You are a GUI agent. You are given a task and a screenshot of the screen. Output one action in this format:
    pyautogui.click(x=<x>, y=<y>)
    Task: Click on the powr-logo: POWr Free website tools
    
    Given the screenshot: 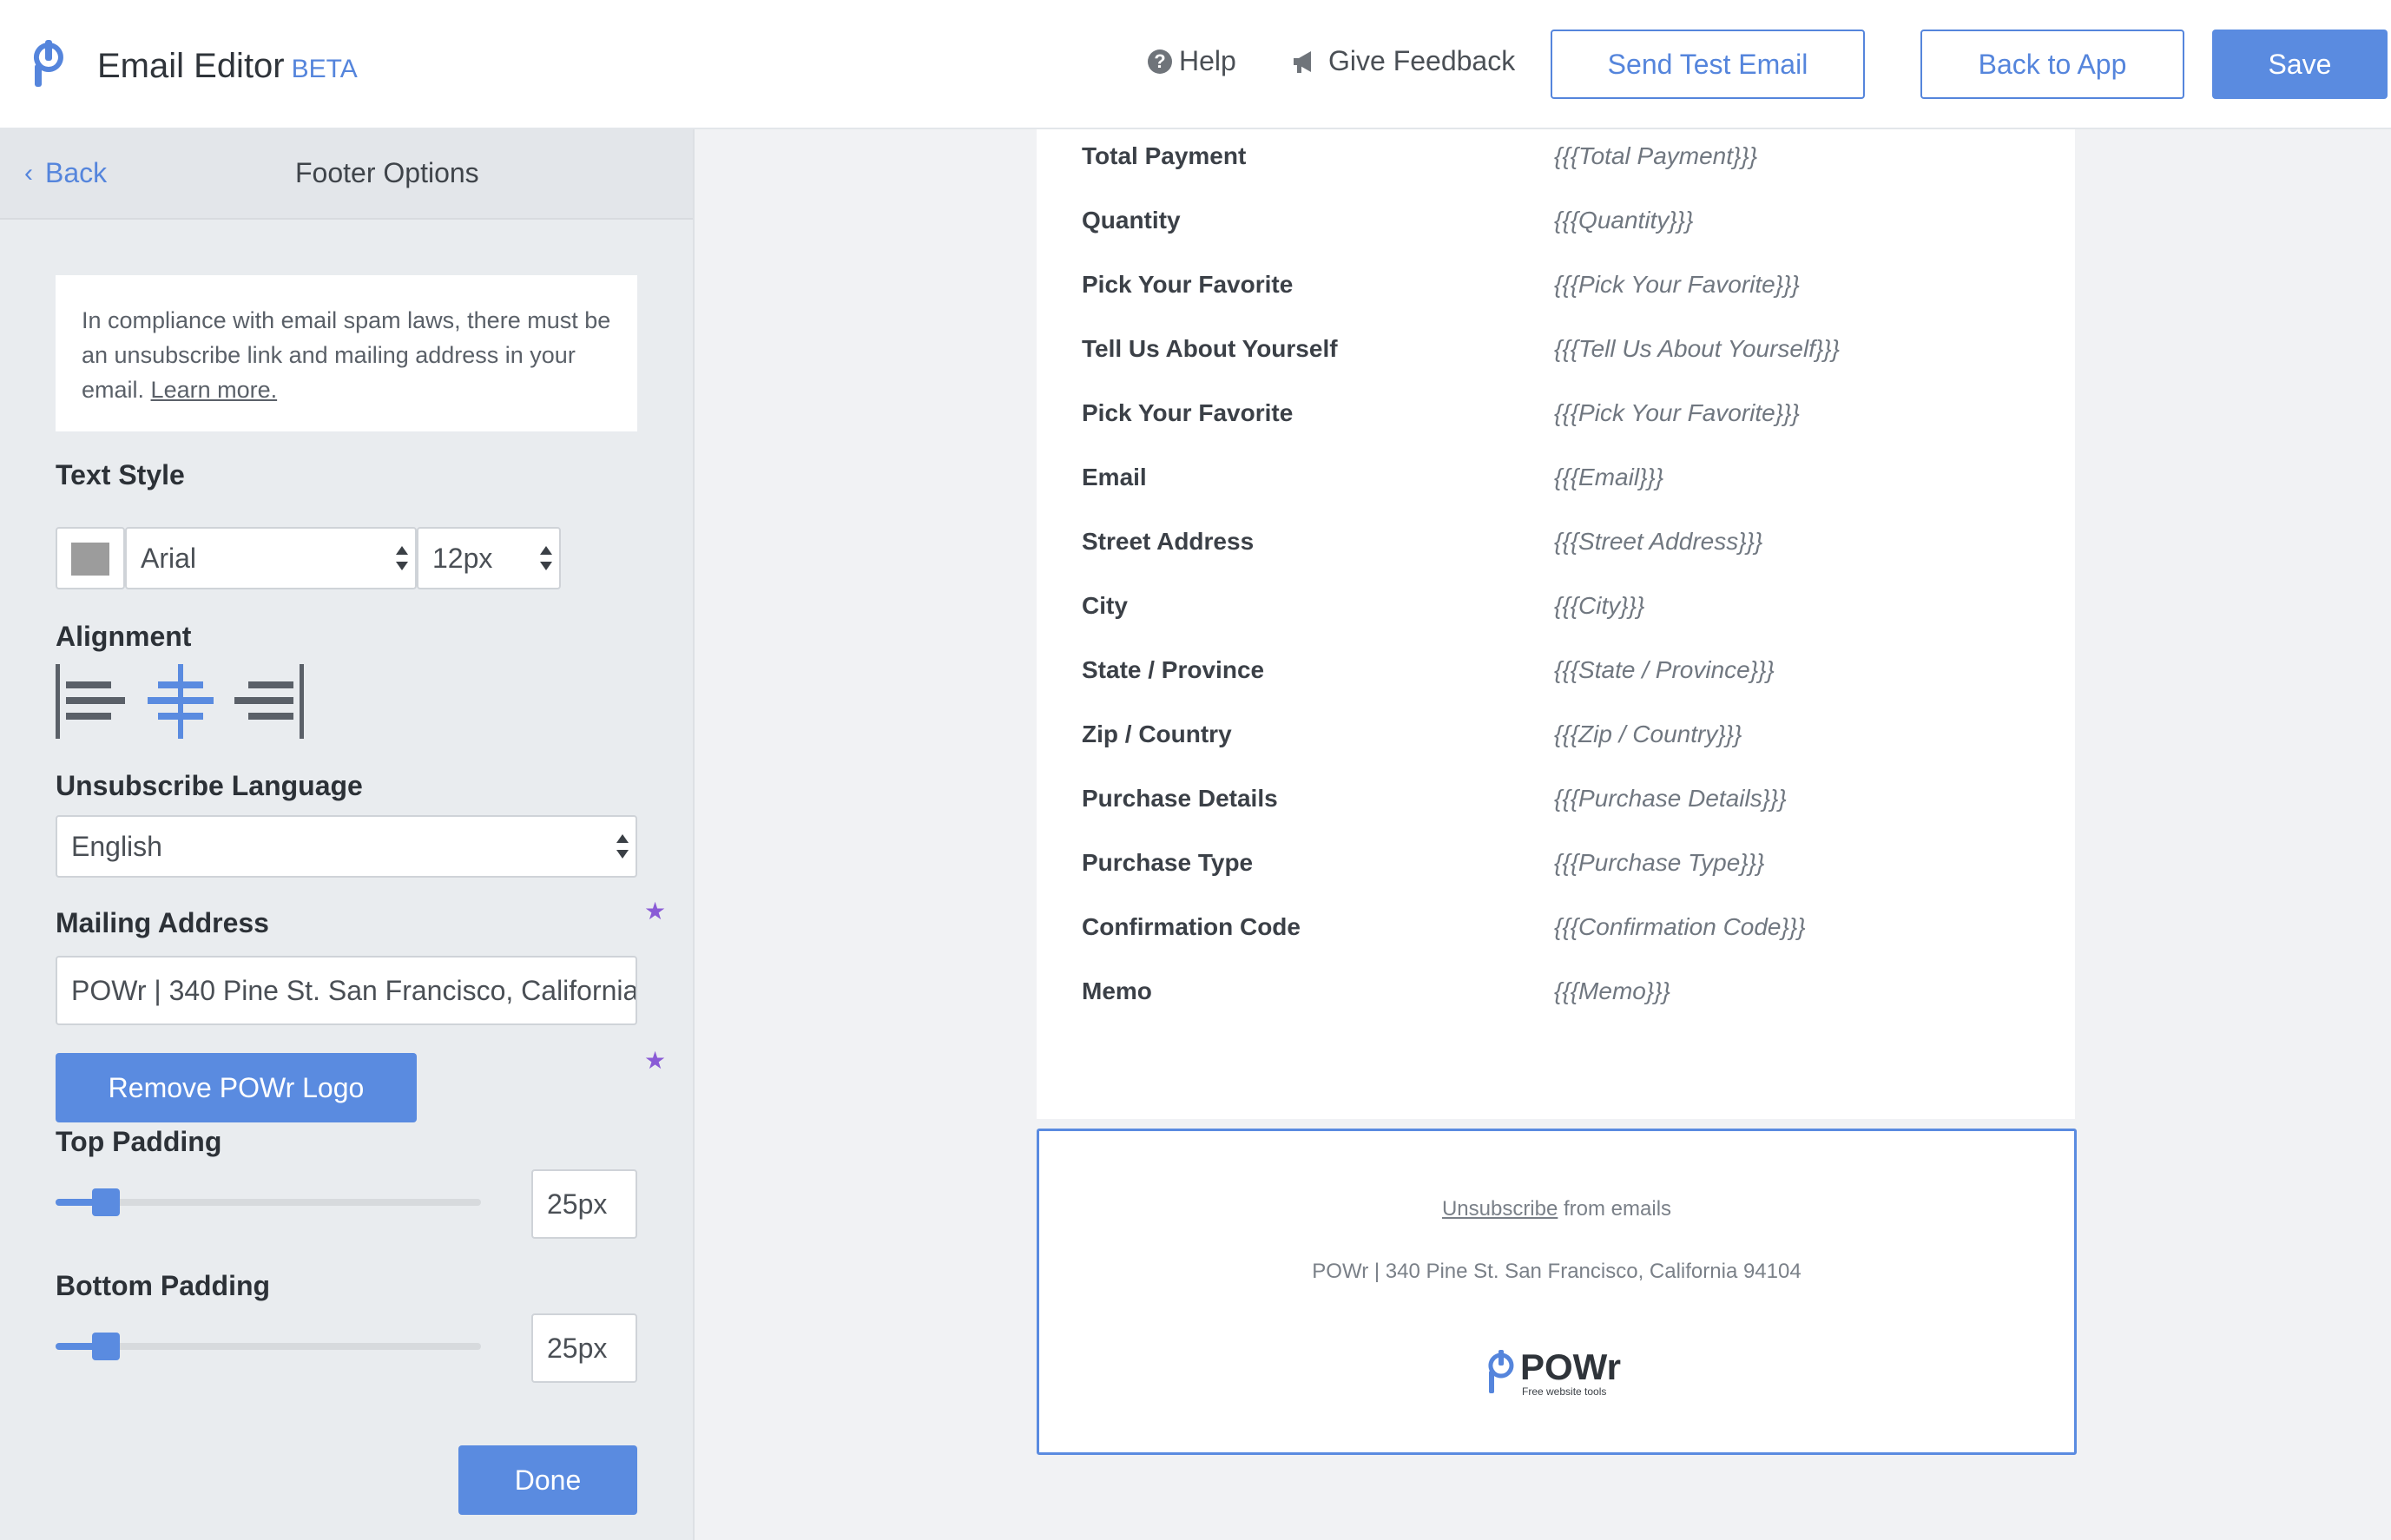 What is the action you would take?
    pyautogui.click(x=1554, y=1372)
    